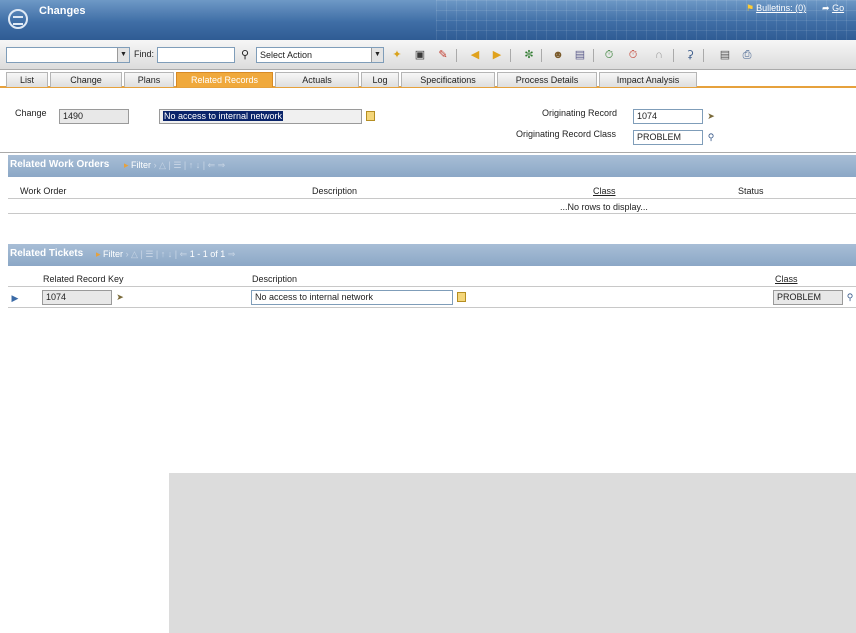 Image resolution: width=856 pixels, height=633 pixels. What do you see at coordinates (428, 152) in the screenshot?
I see `section-divider` at bounding box center [428, 152].